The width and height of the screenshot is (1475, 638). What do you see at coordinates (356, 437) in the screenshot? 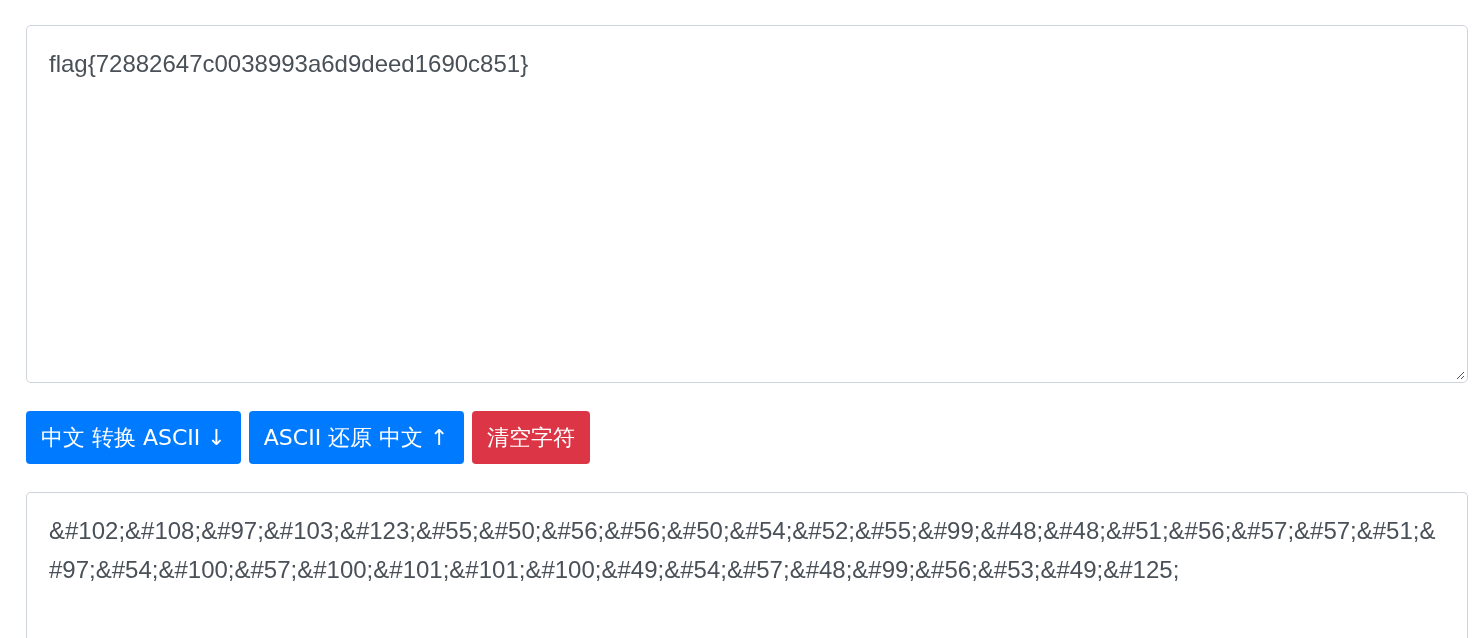
I see `action-button: ASCII 还原 中文 ↑` at bounding box center [356, 437].